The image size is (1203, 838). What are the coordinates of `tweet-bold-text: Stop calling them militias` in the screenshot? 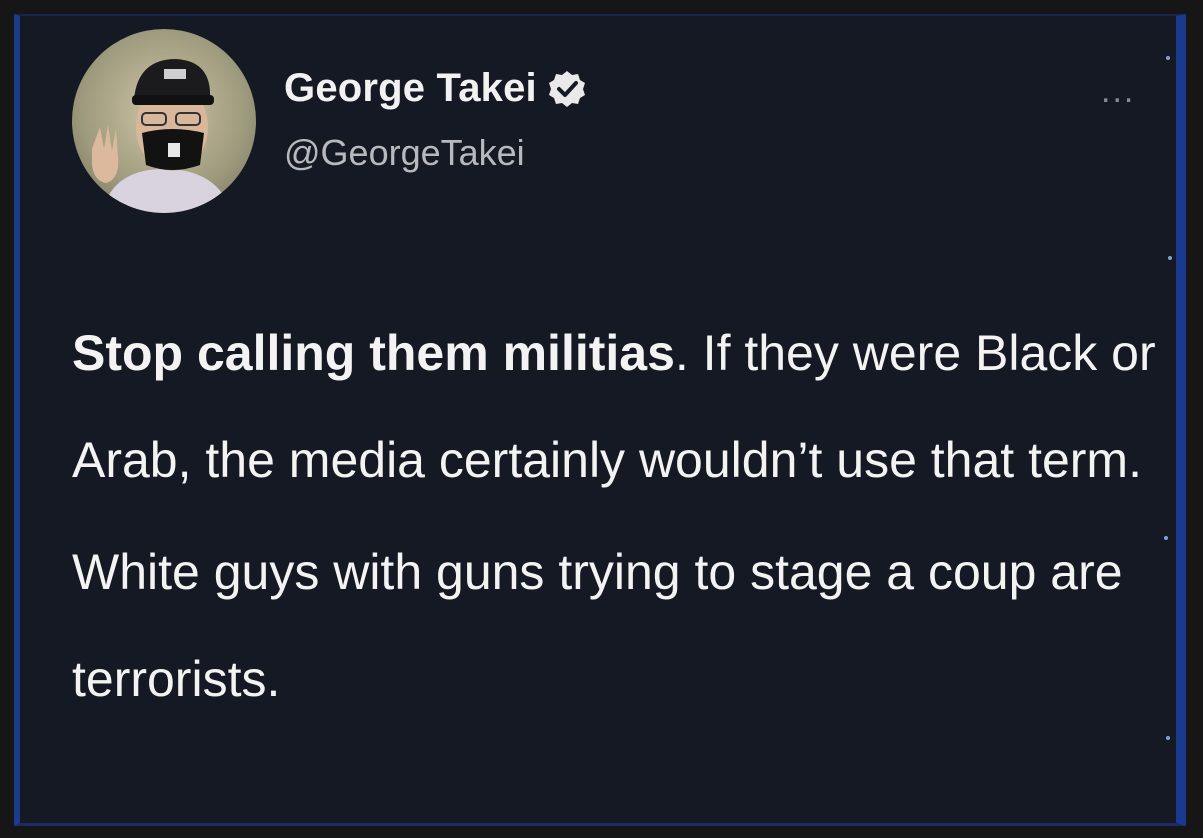 It's located at (373, 353).